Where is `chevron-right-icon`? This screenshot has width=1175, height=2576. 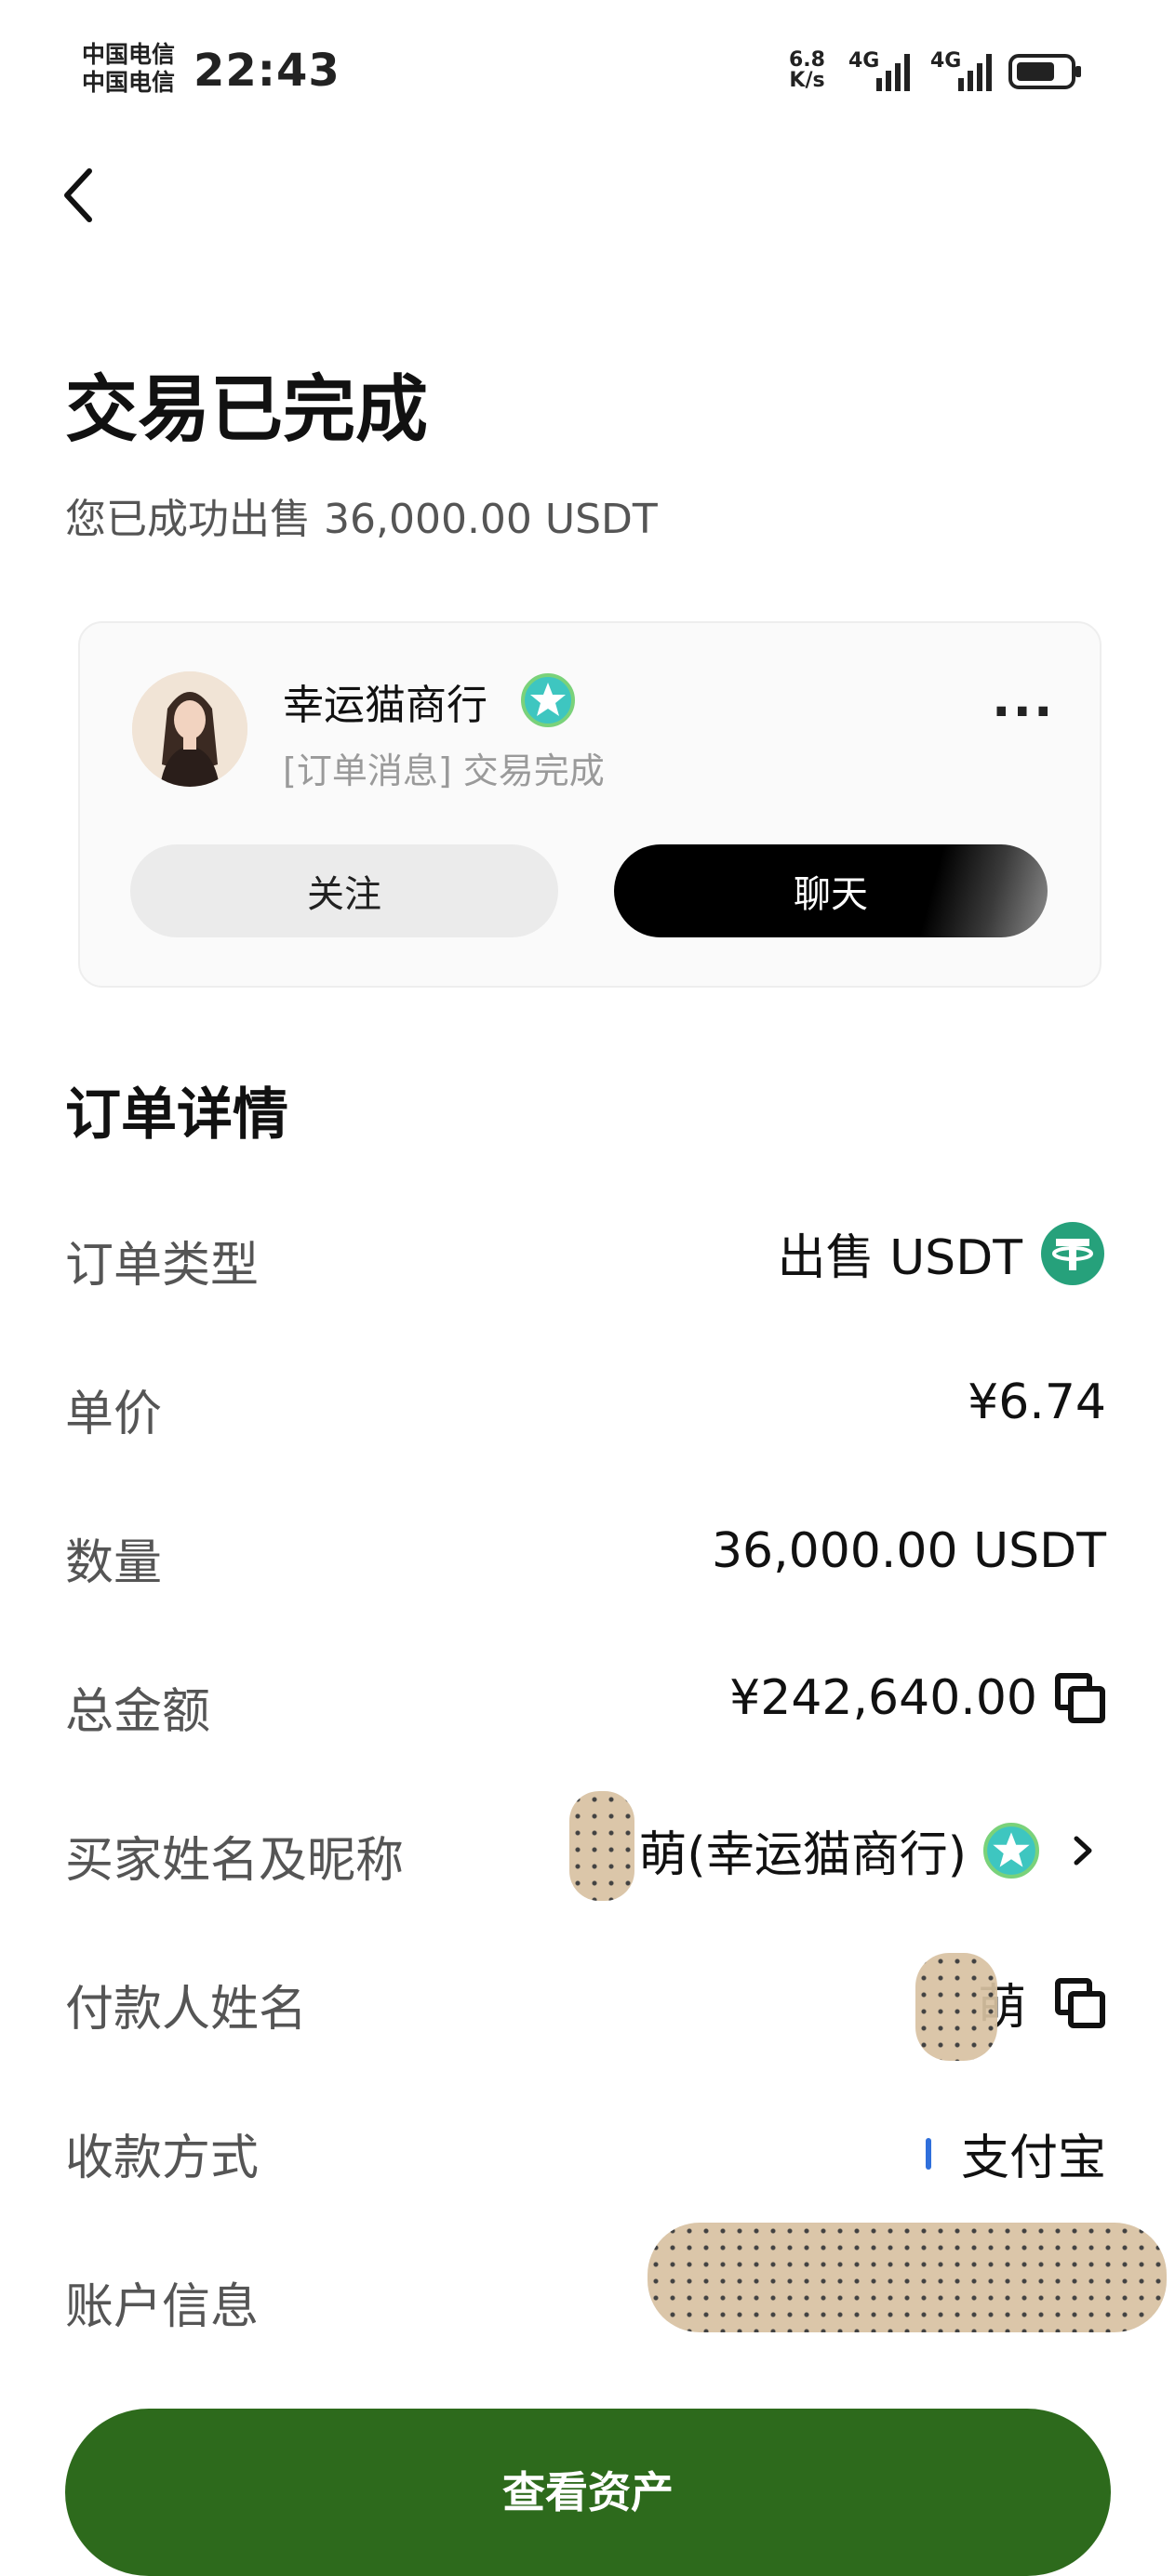
chevron-right-icon is located at coordinates (1083, 1850).